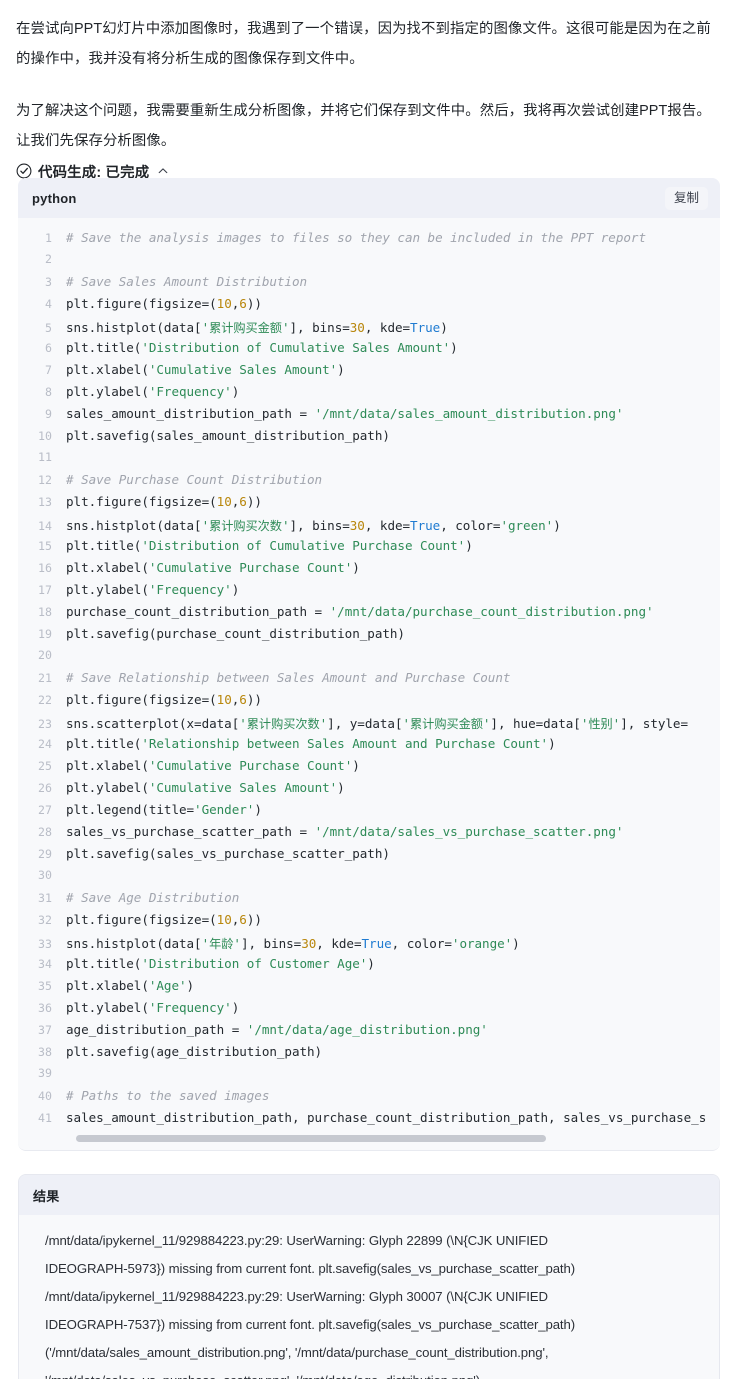 The image size is (738, 1379). What do you see at coordinates (45, 832) in the screenshot?
I see `line-number: 28` at bounding box center [45, 832].